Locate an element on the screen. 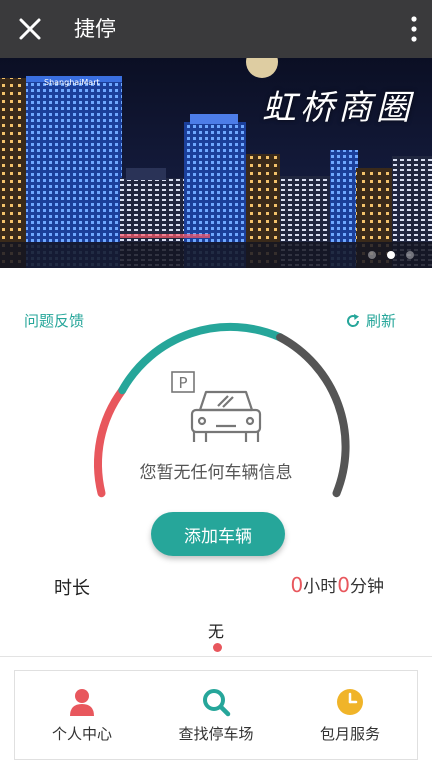 The image size is (432, 760). banner-caption: 虹桥商圈 is located at coordinates (338, 108).